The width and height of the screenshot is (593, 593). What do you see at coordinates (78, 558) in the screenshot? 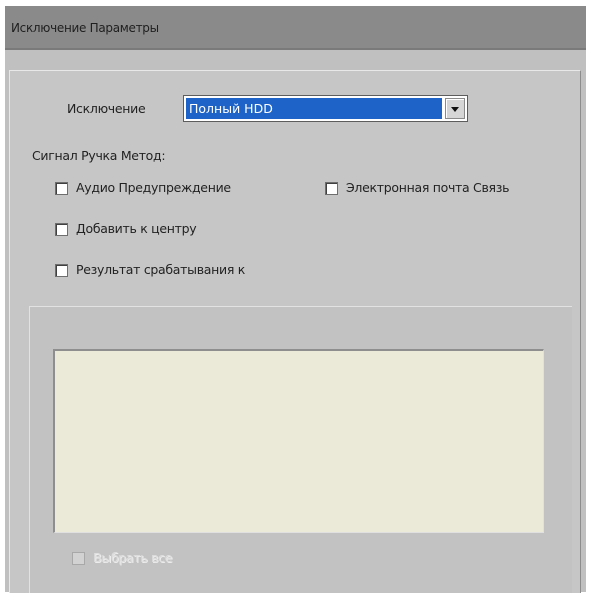
I see `select-all-checkbox` at bounding box center [78, 558].